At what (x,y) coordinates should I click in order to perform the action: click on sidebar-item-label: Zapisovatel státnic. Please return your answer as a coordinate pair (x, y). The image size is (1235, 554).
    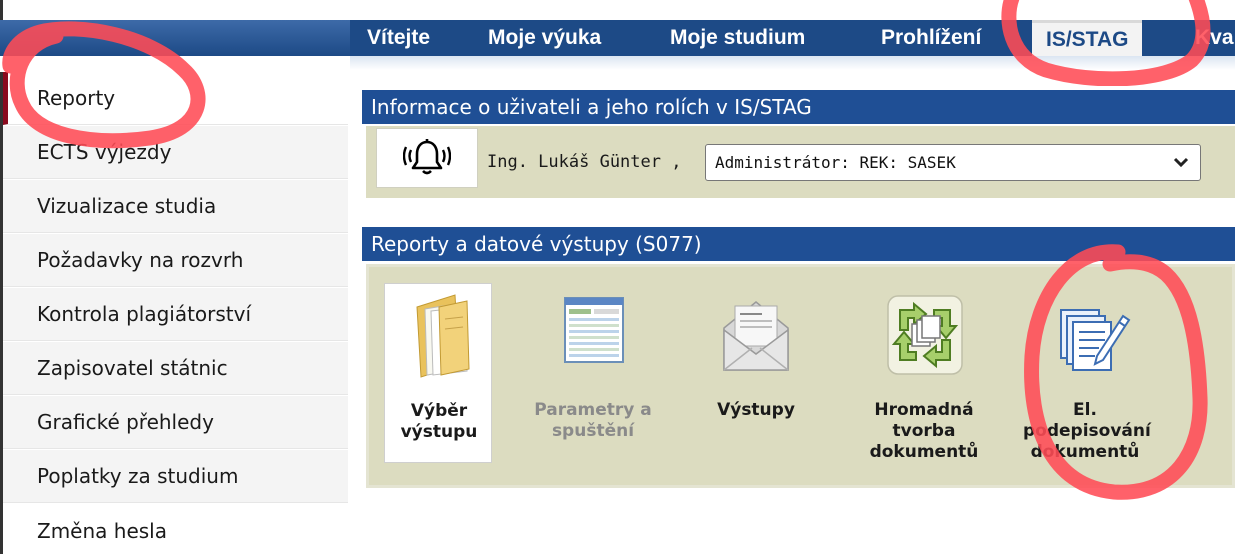
    Looking at the image, I should click on (132, 368).